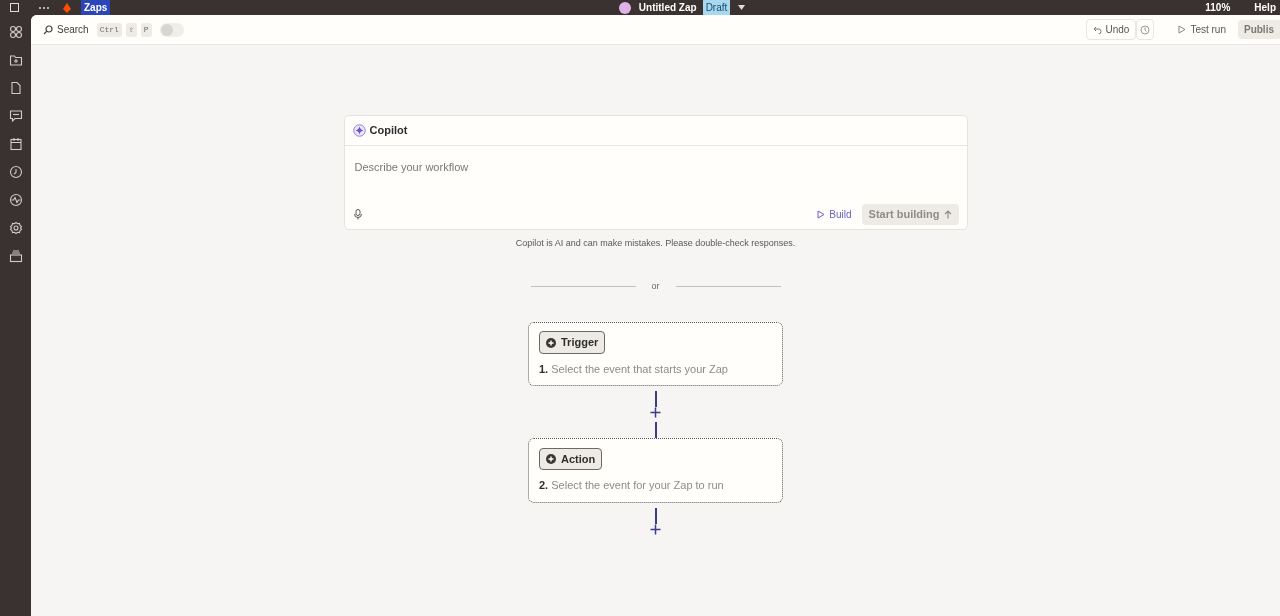  I want to click on apps-icon, so click(15, 32).